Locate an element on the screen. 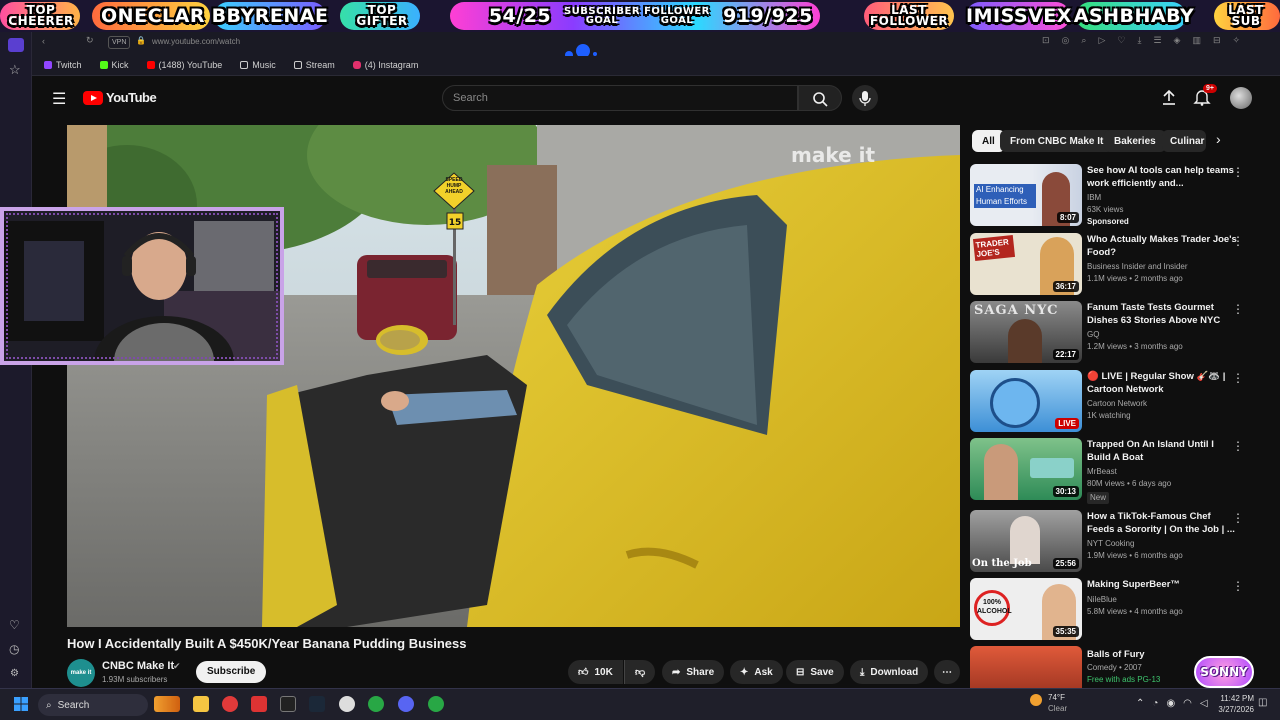  file-explorer-icon is located at coordinates (201, 704).